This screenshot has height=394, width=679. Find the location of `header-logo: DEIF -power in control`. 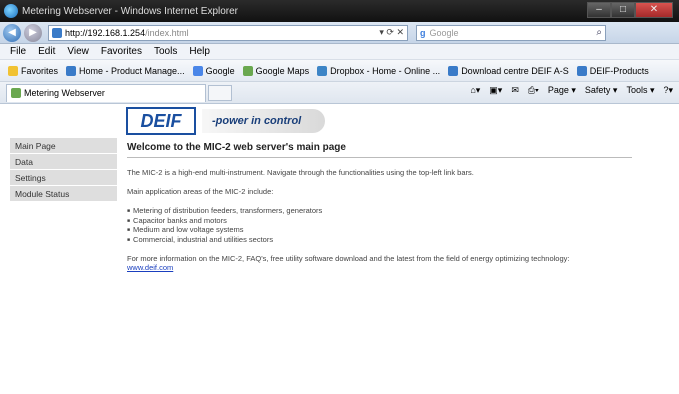

header-logo: DEIF -power in control is located at coordinates (226, 121).